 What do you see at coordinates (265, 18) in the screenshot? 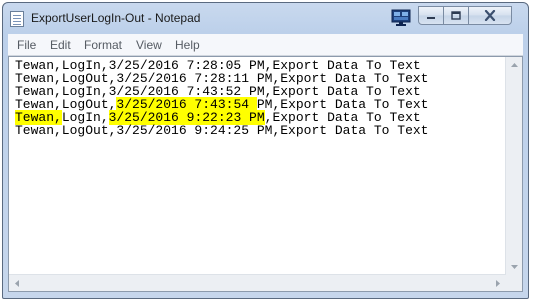
I see `title-bar: ExportUserLogIn-Out - Notepad` at bounding box center [265, 18].